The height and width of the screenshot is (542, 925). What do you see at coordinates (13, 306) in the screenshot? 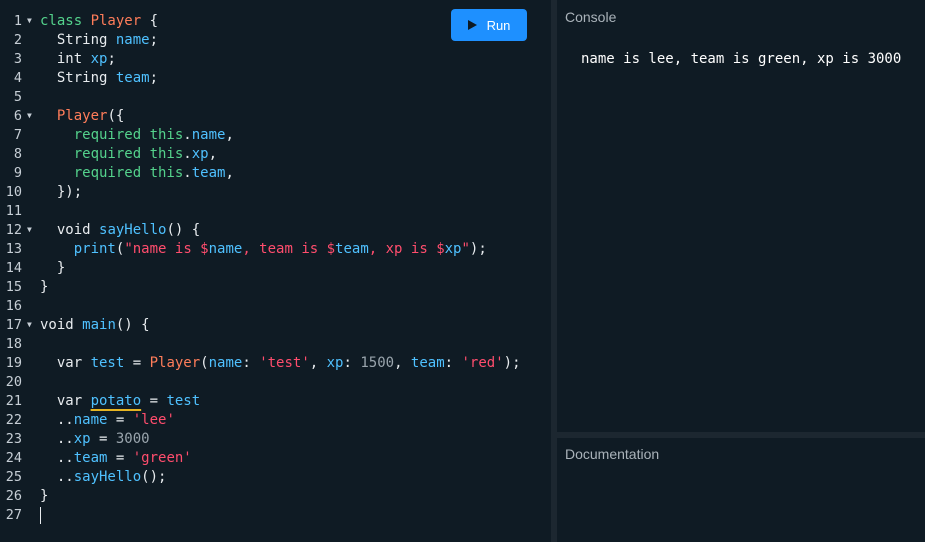
I see `line-number: 16` at bounding box center [13, 306].